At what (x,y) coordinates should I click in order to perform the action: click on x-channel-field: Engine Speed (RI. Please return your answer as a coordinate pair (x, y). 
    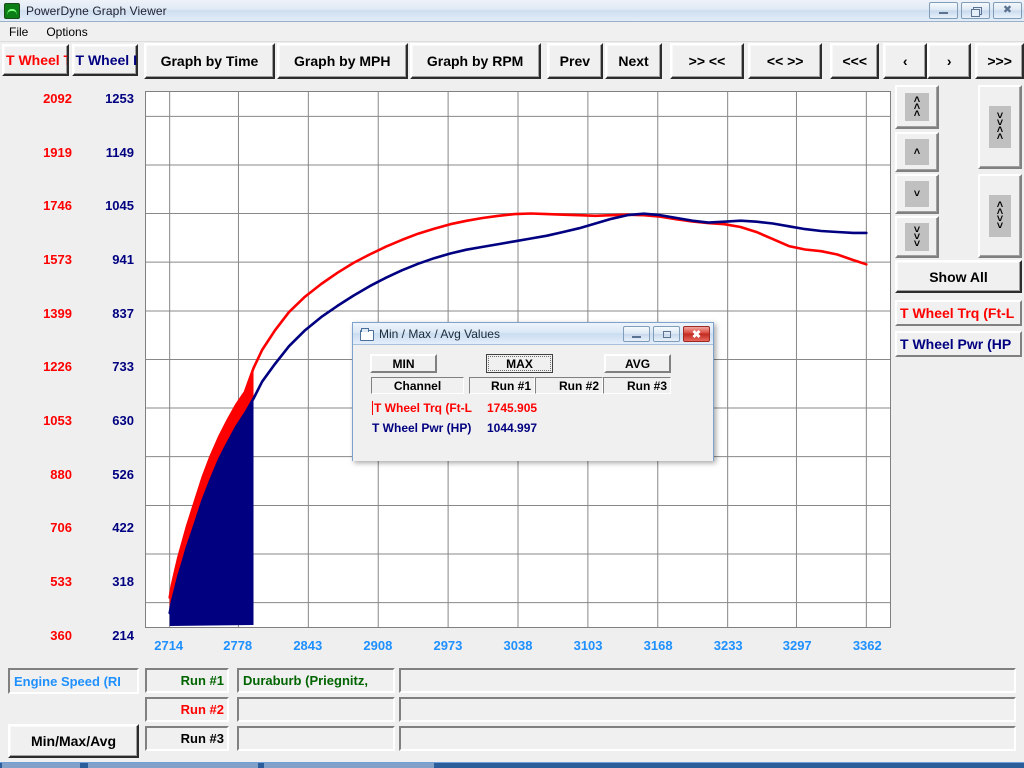
    Looking at the image, I should click on (73, 681).